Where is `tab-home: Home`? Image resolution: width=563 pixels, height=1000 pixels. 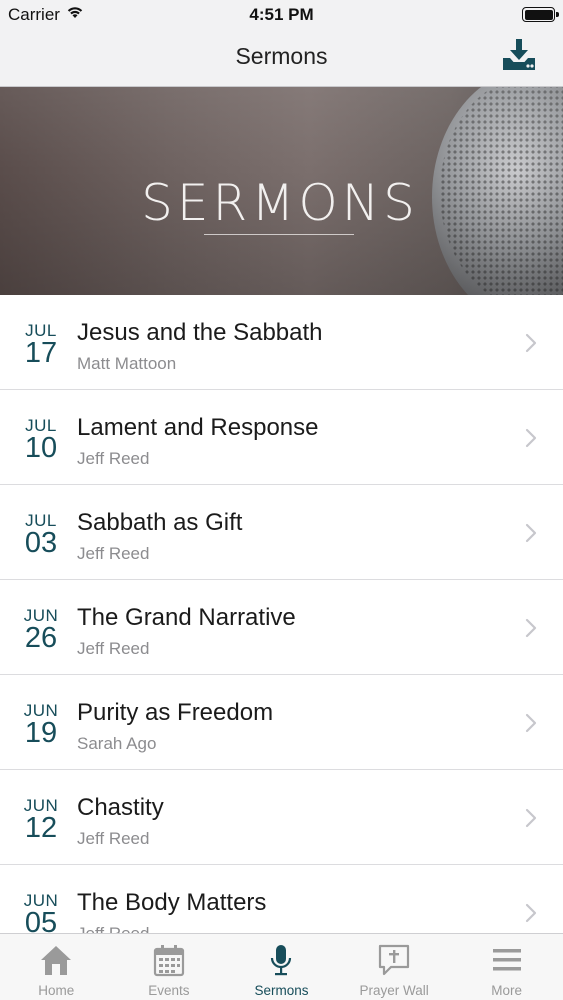
tab-home: Home is located at coordinates (56, 967).